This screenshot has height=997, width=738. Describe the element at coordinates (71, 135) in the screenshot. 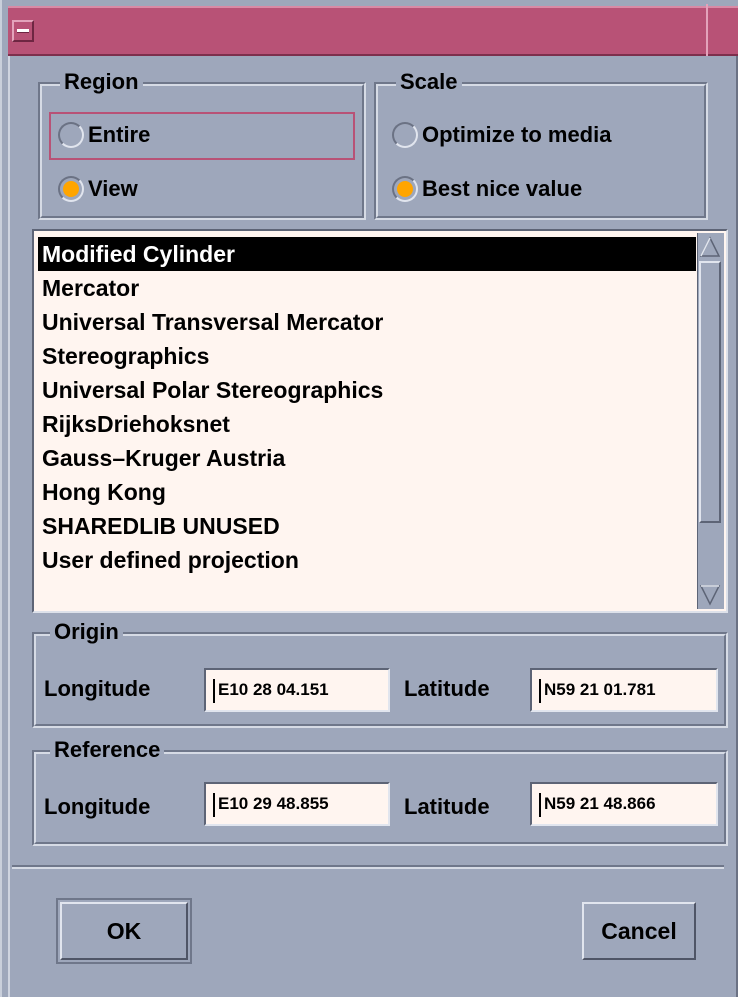

I see `radio-entire` at that location.